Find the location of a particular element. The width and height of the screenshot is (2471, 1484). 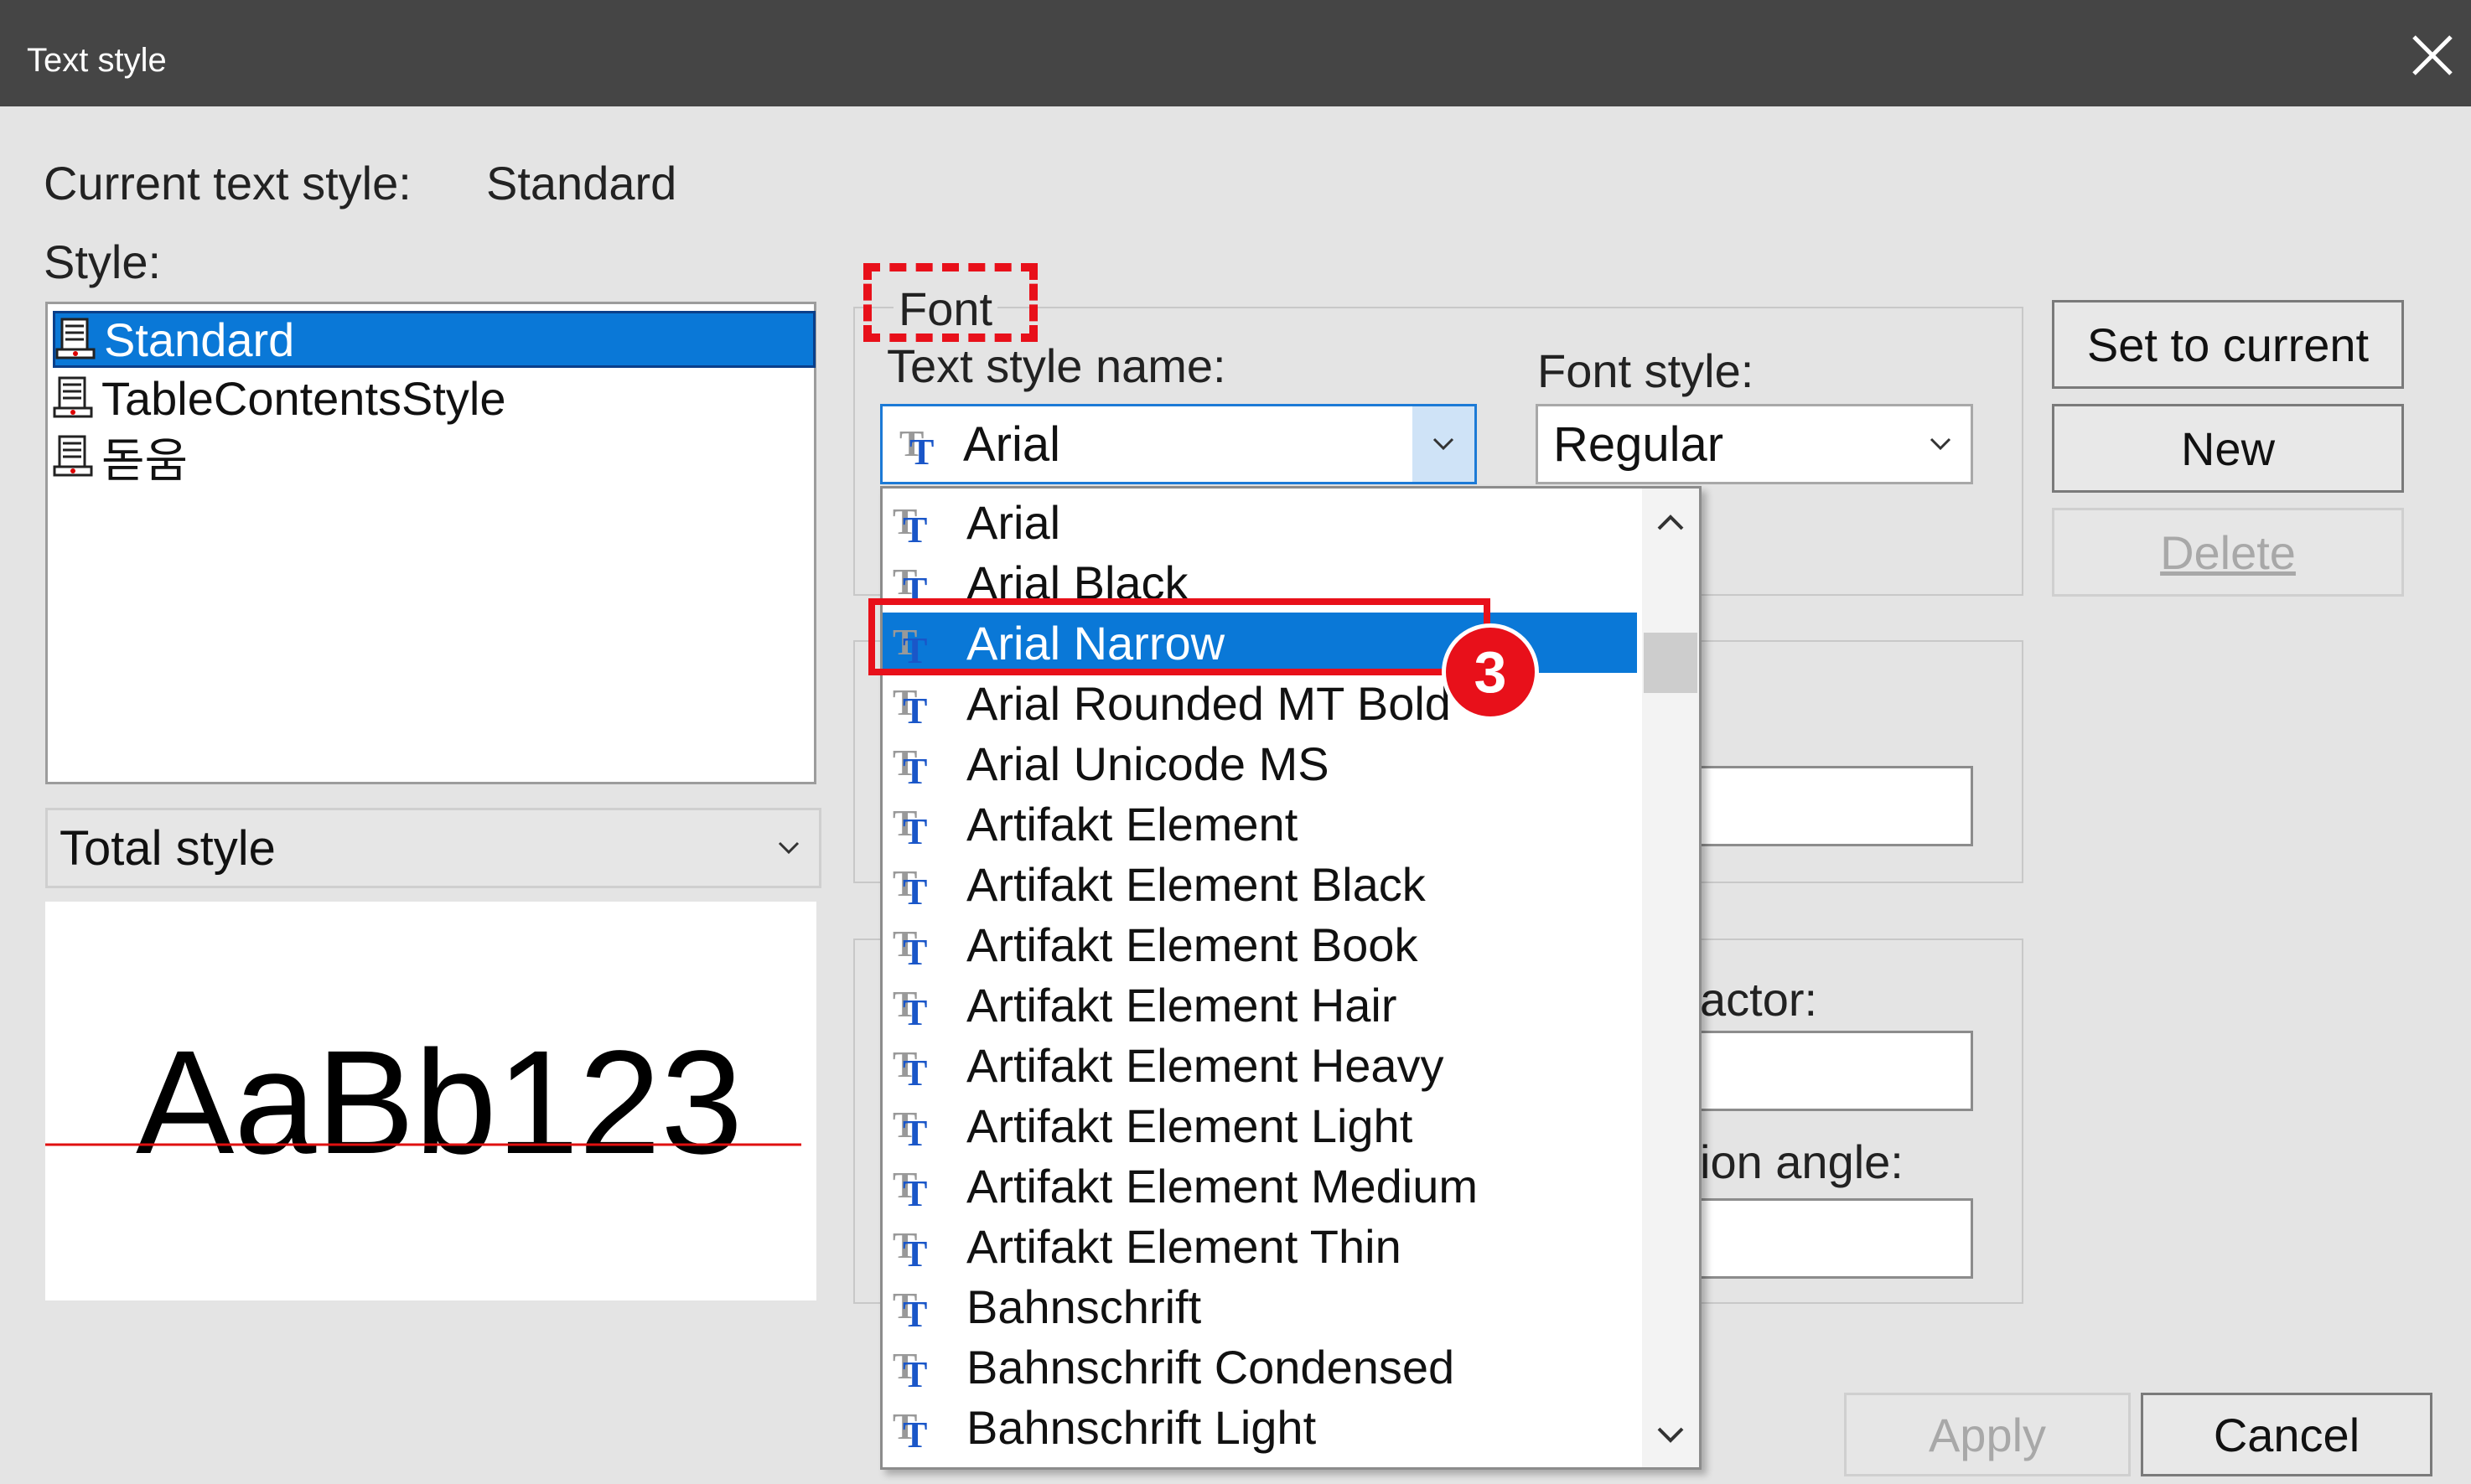

font-option: T T Artifakt Element Book is located at coordinates (1260, 945).